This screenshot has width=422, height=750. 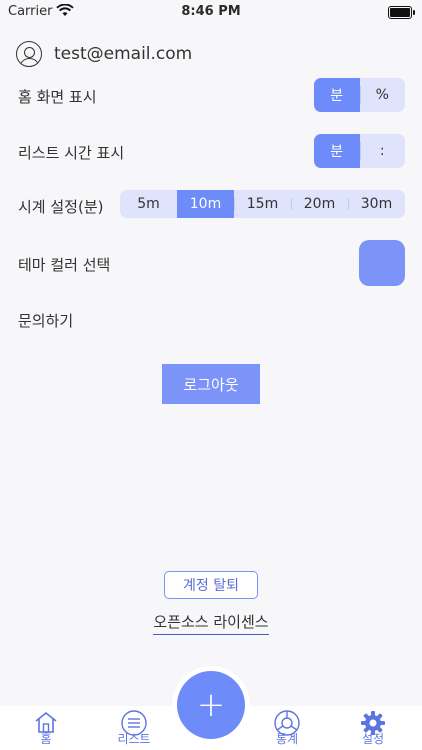 What do you see at coordinates (148, 204) in the screenshot?
I see `clock-option-5m: 5m` at bounding box center [148, 204].